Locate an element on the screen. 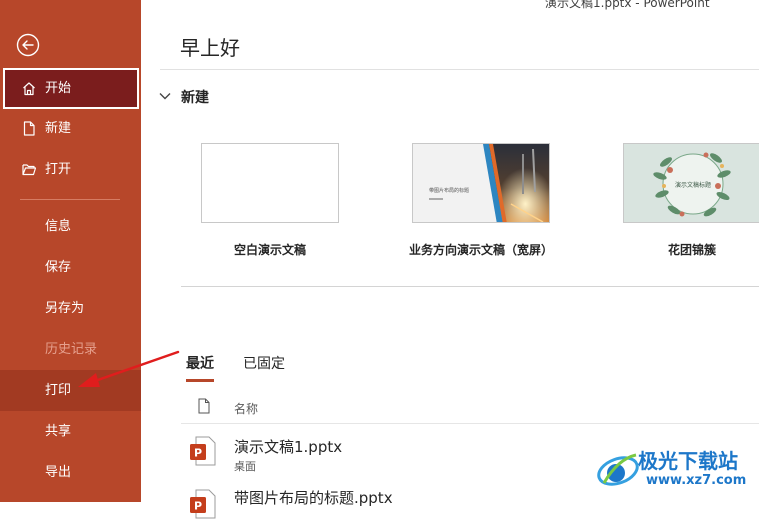 The height and width of the screenshot is (526, 759). nav-home: 开始 is located at coordinates (71, 88).